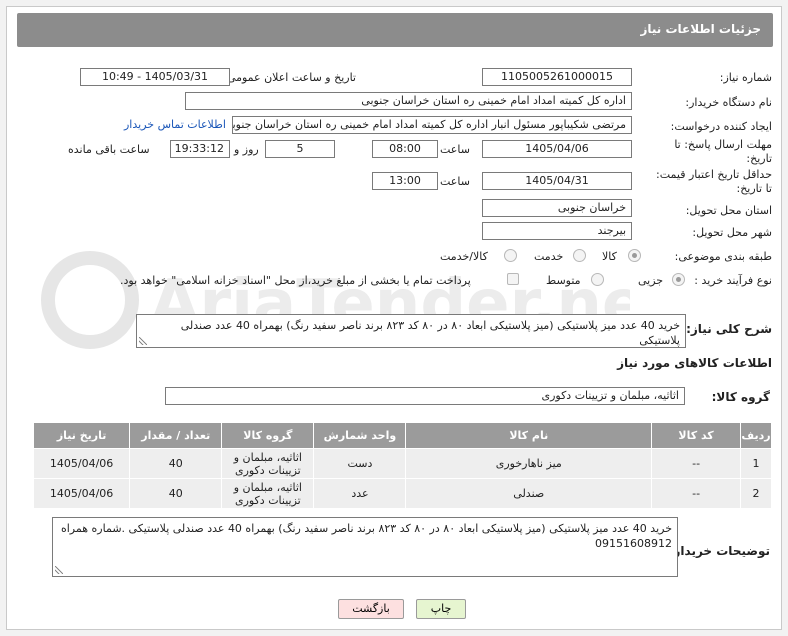 The image size is (788, 636). Describe the element at coordinates (175, 124) in the screenshot. I see `buyer-contact-link: اطلاعات تماس خریدار` at that location.